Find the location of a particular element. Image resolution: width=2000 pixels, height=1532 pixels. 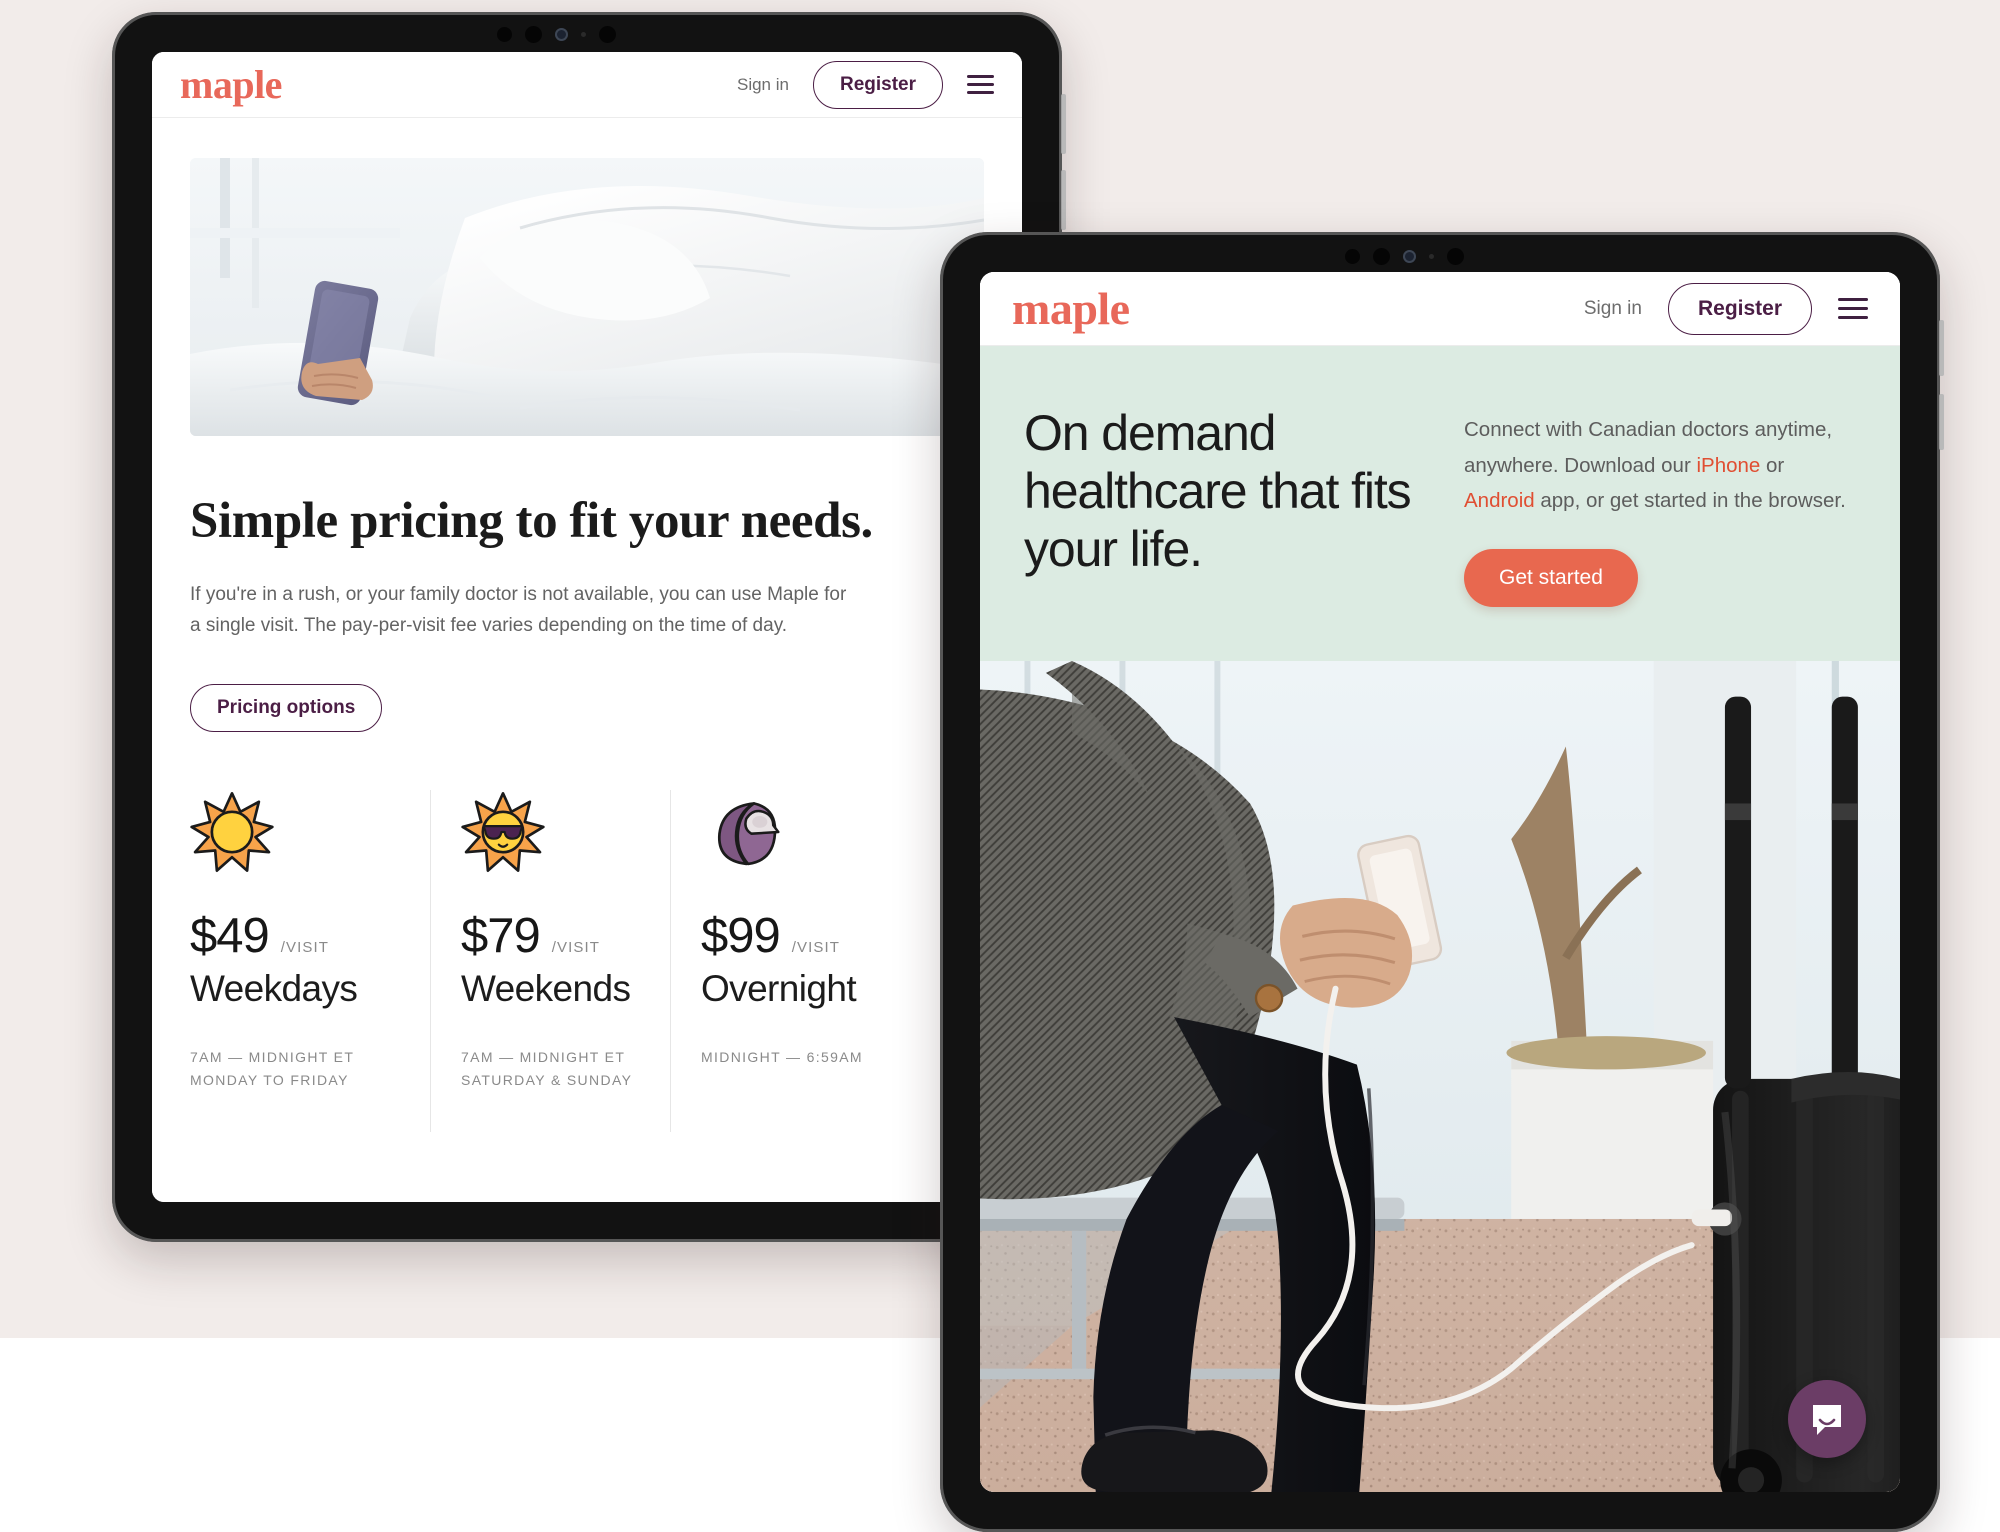

crescent-moon-icon is located at coordinates (749, 833).